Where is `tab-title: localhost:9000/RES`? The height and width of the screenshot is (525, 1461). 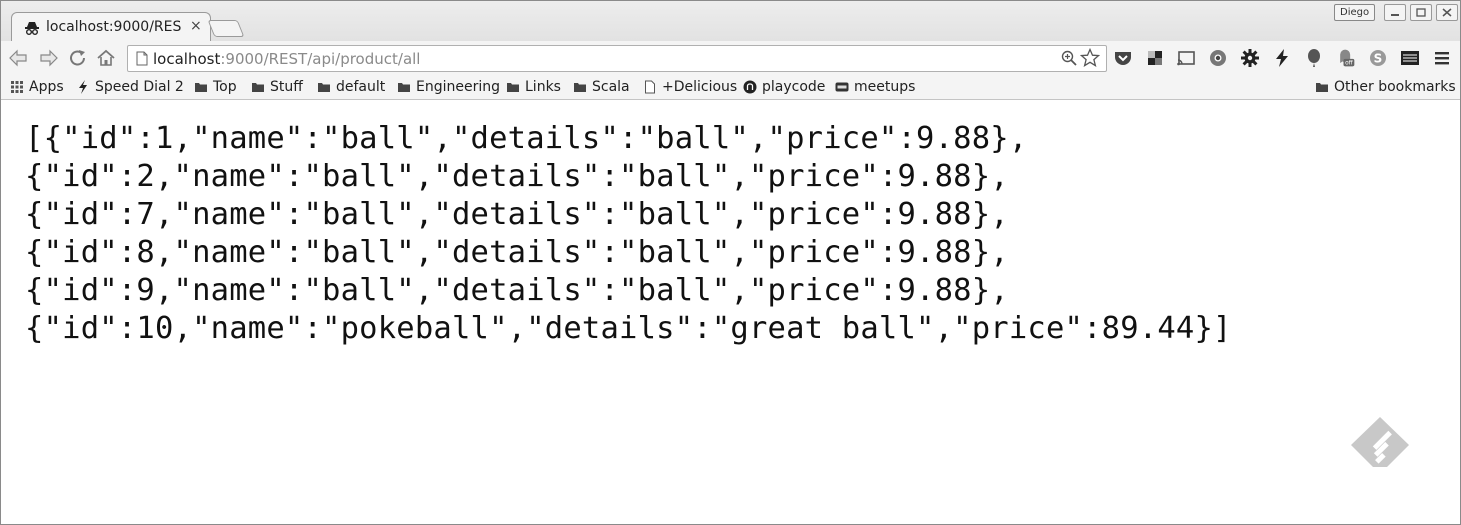 tab-title: localhost:9000/RES is located at coordinates (114, 27).